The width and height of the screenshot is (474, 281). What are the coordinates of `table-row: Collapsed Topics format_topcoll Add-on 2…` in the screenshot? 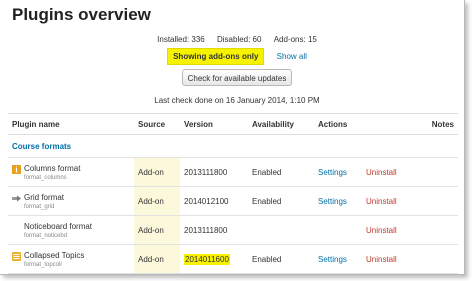 It's located at (233, 259).